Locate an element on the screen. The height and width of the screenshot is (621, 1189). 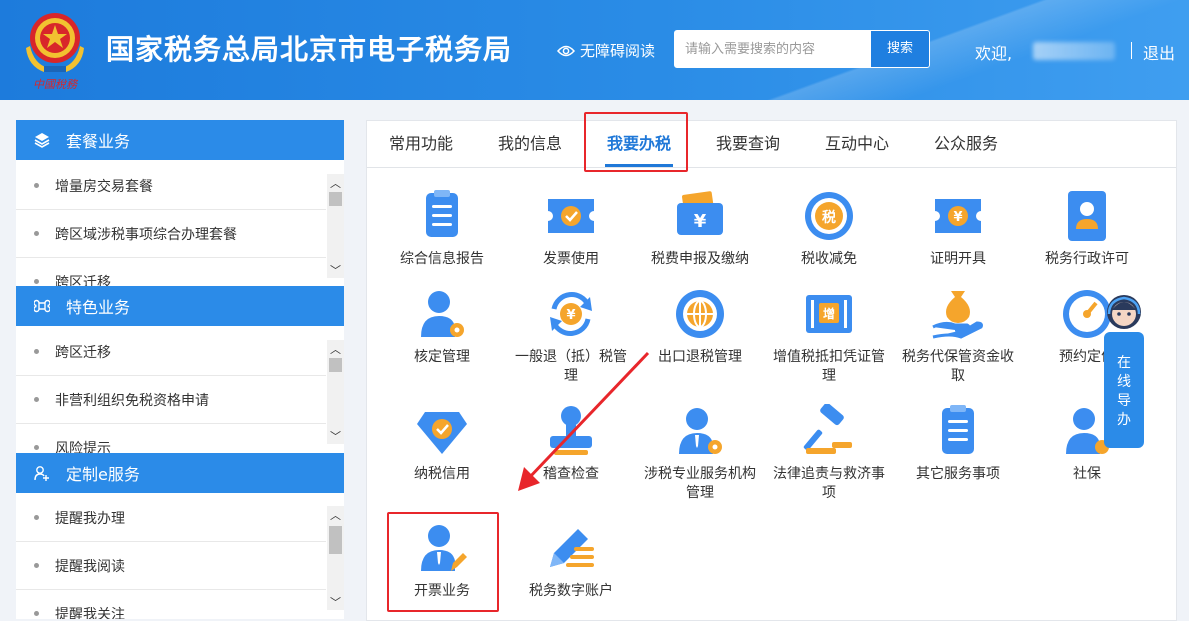
refund-cycle-icon: ¥ is located at coordinates (571, 314).